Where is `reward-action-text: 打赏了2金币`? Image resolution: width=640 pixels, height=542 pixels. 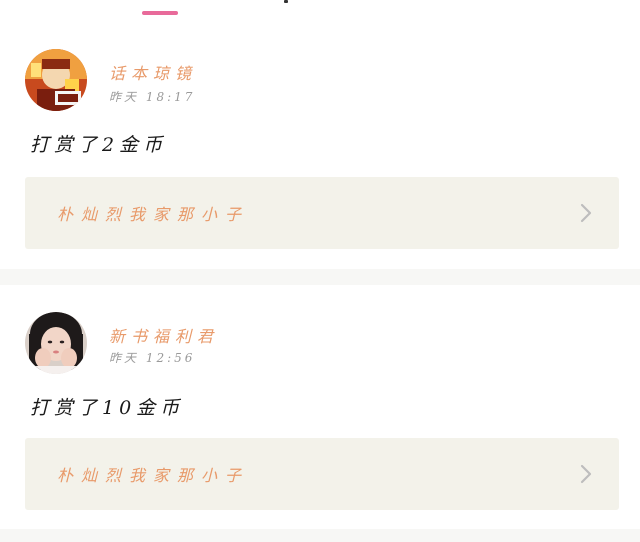
reward-action-text: 打赏了2金币 is located at coordinates (99, 145).